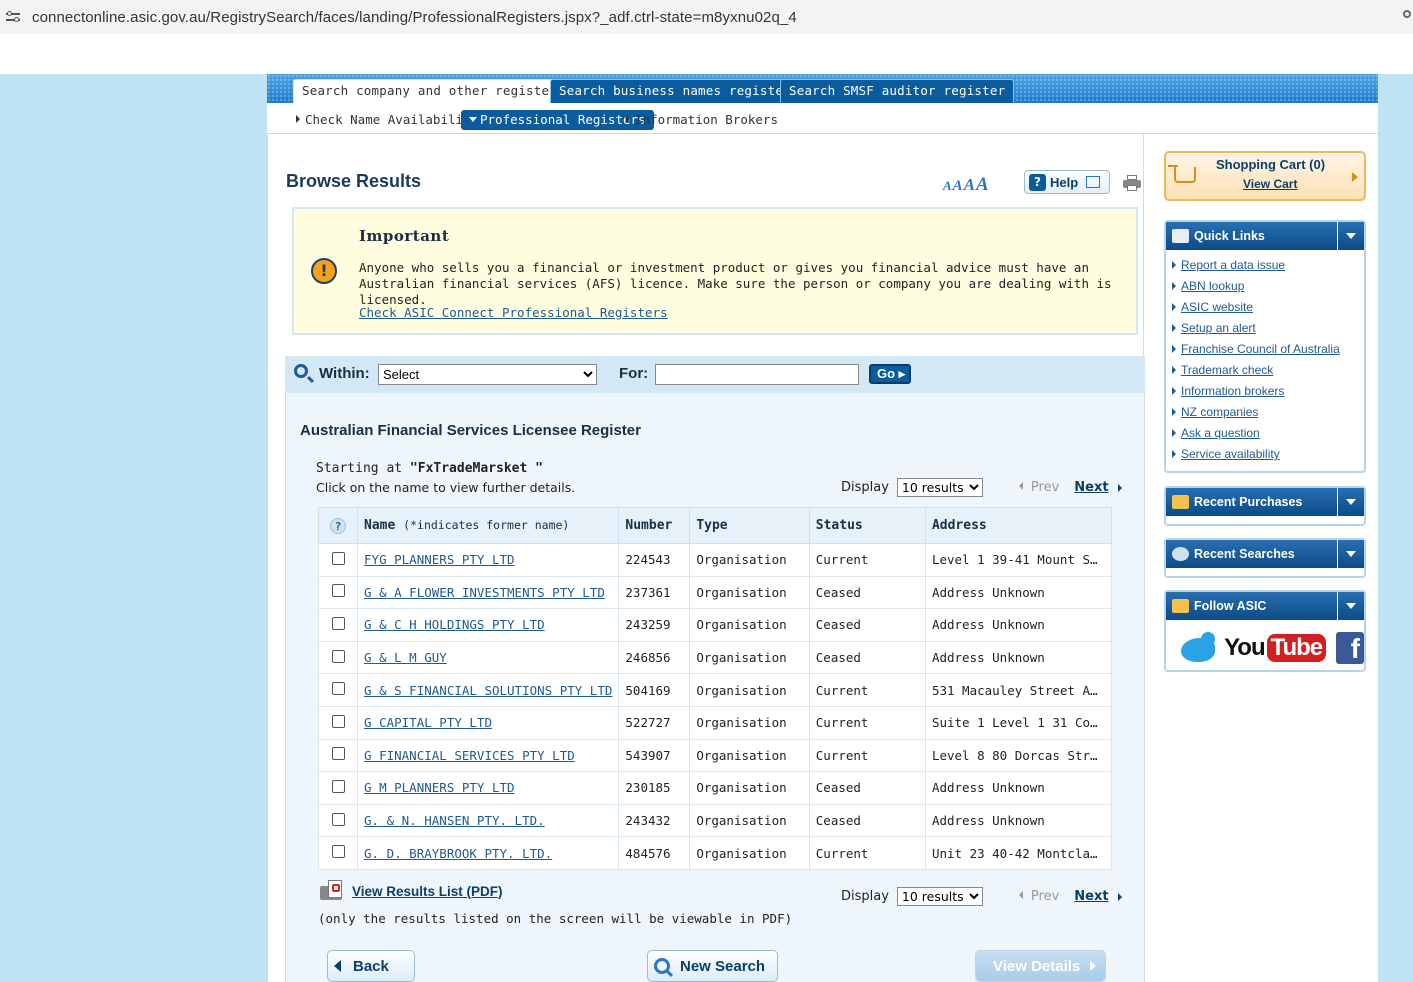 The image size is (1413, 982). Describe the element at coordinates (897, 91) in the screenshot. I see `tab-smsf-auditor: Search SMSF auditor register` at that location.